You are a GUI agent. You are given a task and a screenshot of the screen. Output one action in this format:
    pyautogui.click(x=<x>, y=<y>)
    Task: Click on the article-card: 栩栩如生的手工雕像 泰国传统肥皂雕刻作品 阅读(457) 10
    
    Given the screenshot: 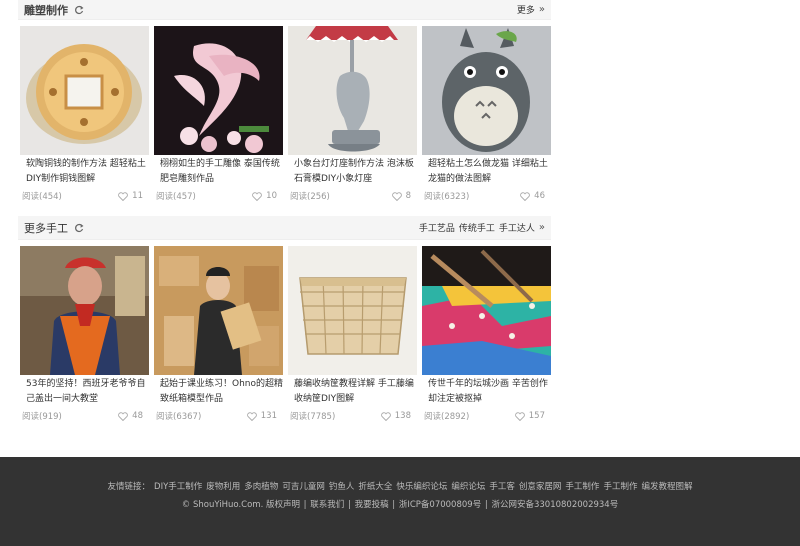 What is the action you would take?
    pyautogui.click(x=218, y=114)
    